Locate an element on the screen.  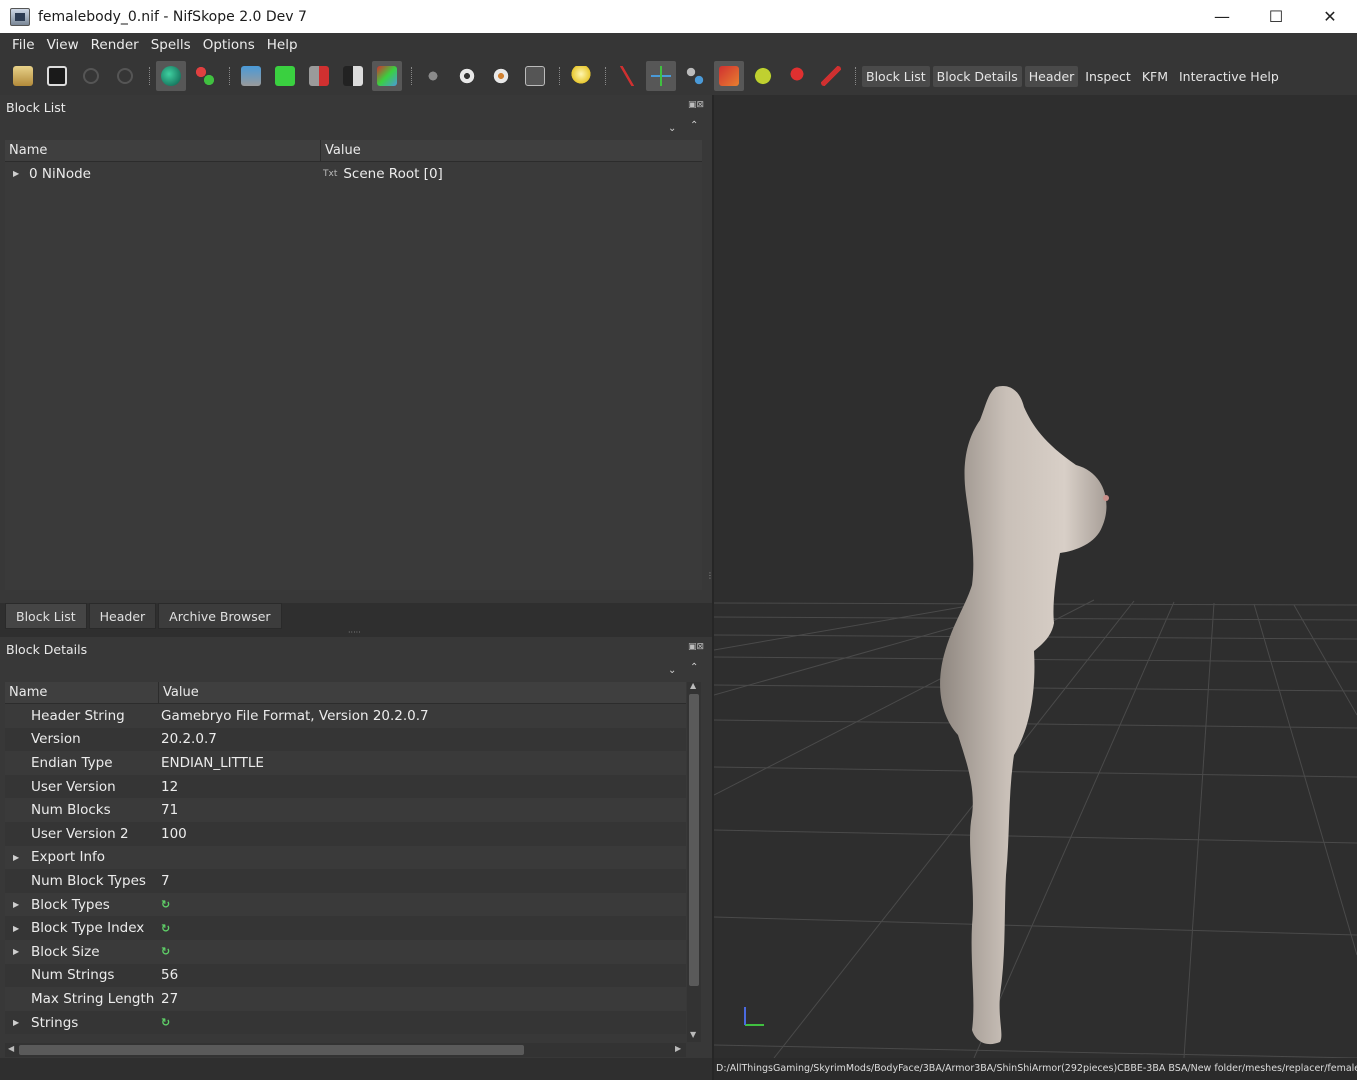
menu-spells: Spells is located at coordinates (171, 45).